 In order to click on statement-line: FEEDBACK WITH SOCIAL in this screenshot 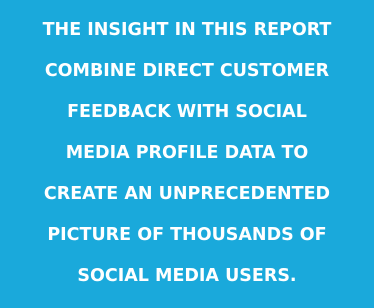, I will do `click(187, 112)`.